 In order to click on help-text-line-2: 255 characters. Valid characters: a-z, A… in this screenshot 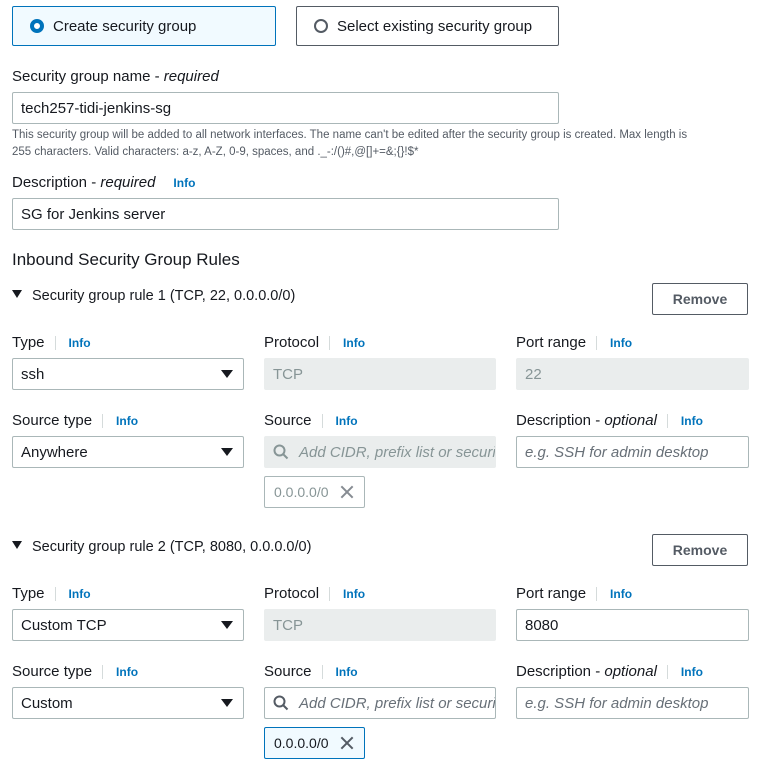, I will do `click(215, 152)`.